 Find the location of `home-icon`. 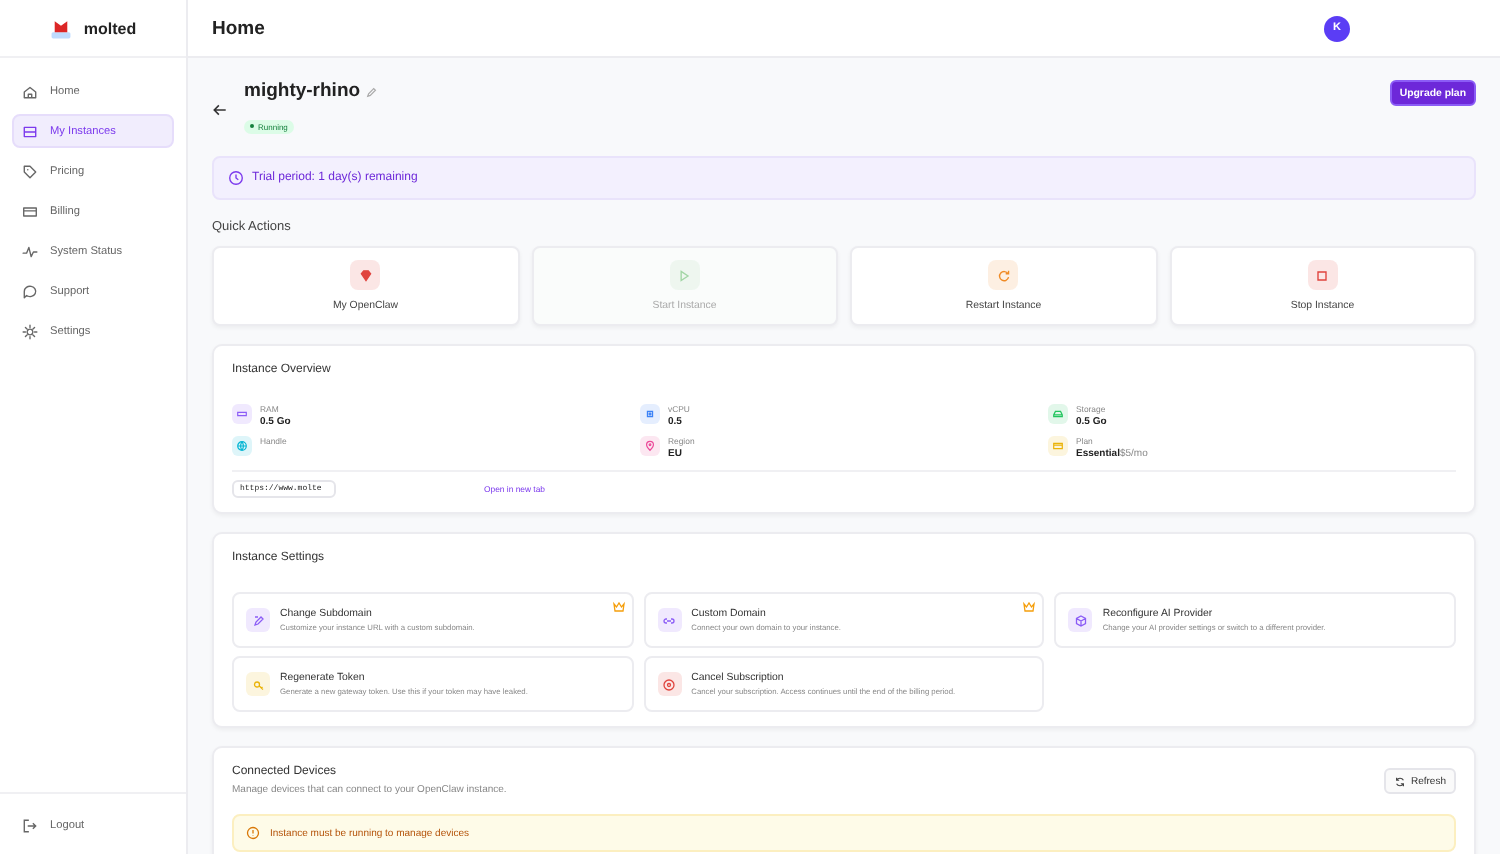

home-icon is located at coordinates (30, 91).